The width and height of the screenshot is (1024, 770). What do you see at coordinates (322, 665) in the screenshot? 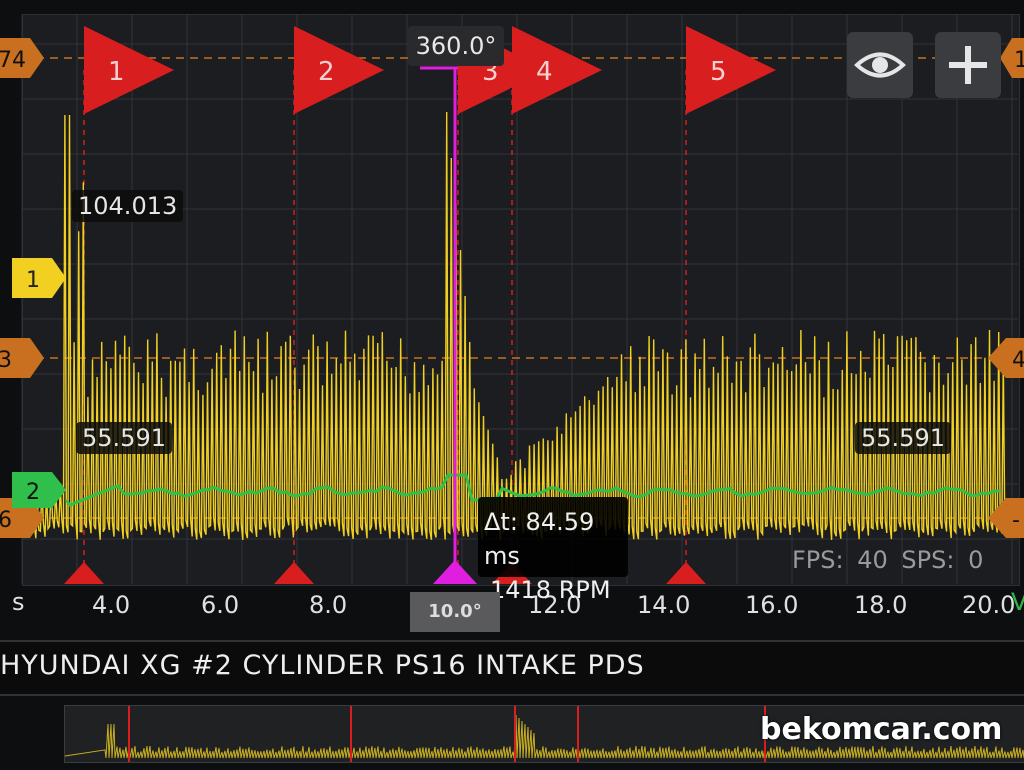
I see `capture-title: HYUNDAI XG #2 CYLINDER PS16 INTAKE PDS` at bounding box center [322, 665].